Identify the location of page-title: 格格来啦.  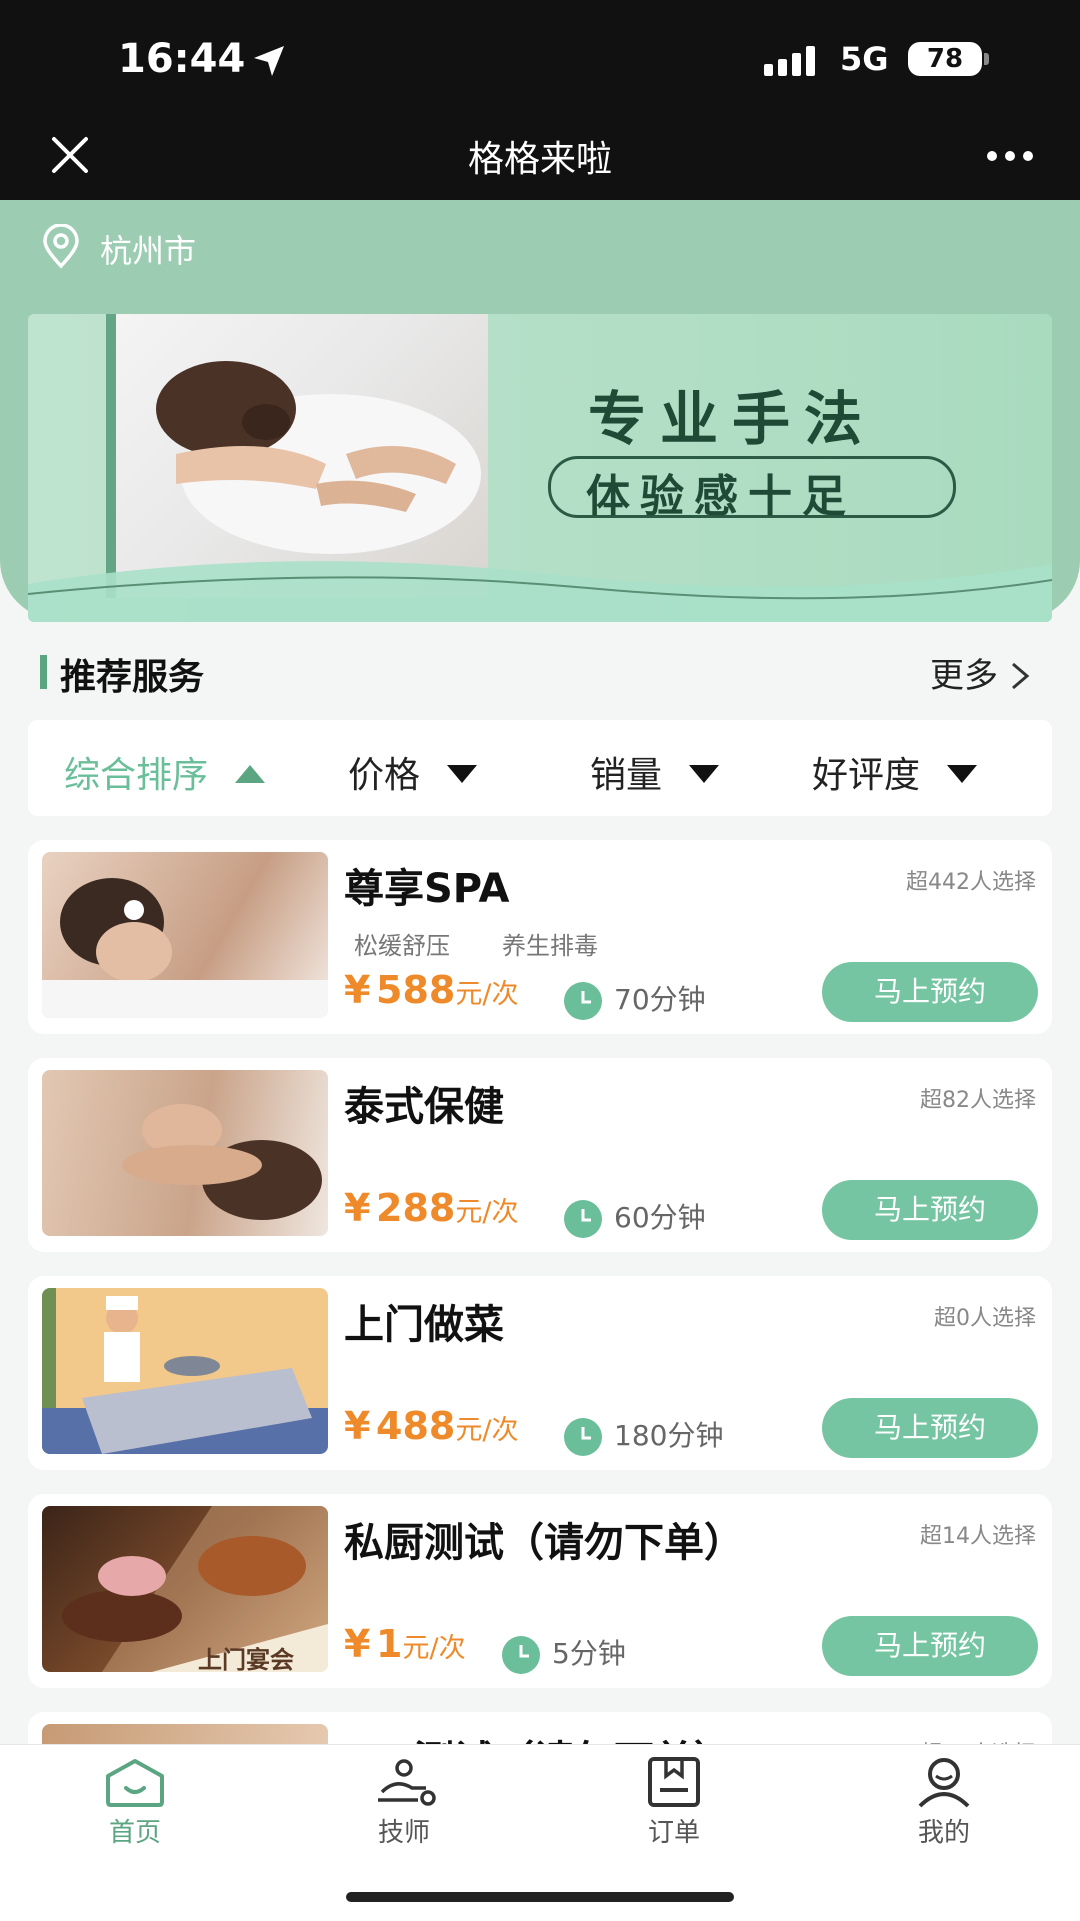
(539, 159).